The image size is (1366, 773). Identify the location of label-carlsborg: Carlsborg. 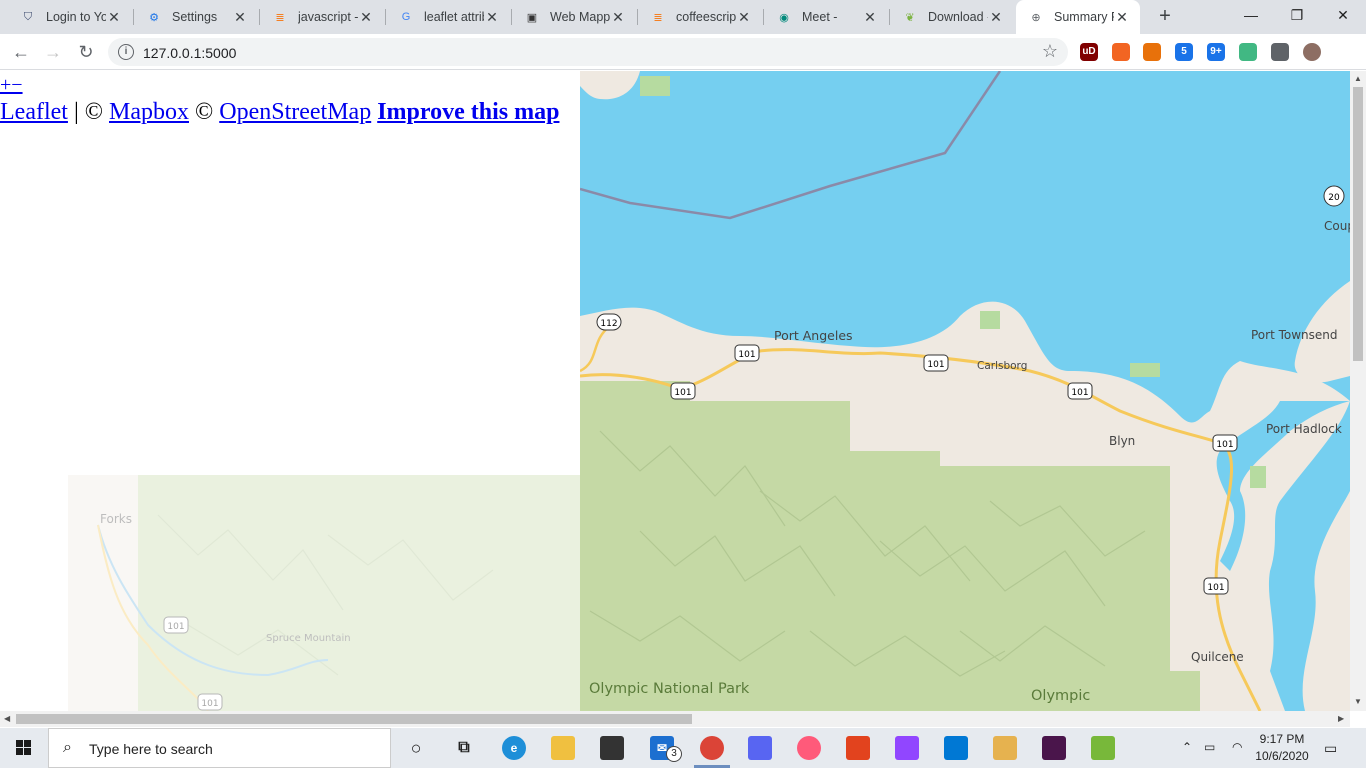
(1002, 366).